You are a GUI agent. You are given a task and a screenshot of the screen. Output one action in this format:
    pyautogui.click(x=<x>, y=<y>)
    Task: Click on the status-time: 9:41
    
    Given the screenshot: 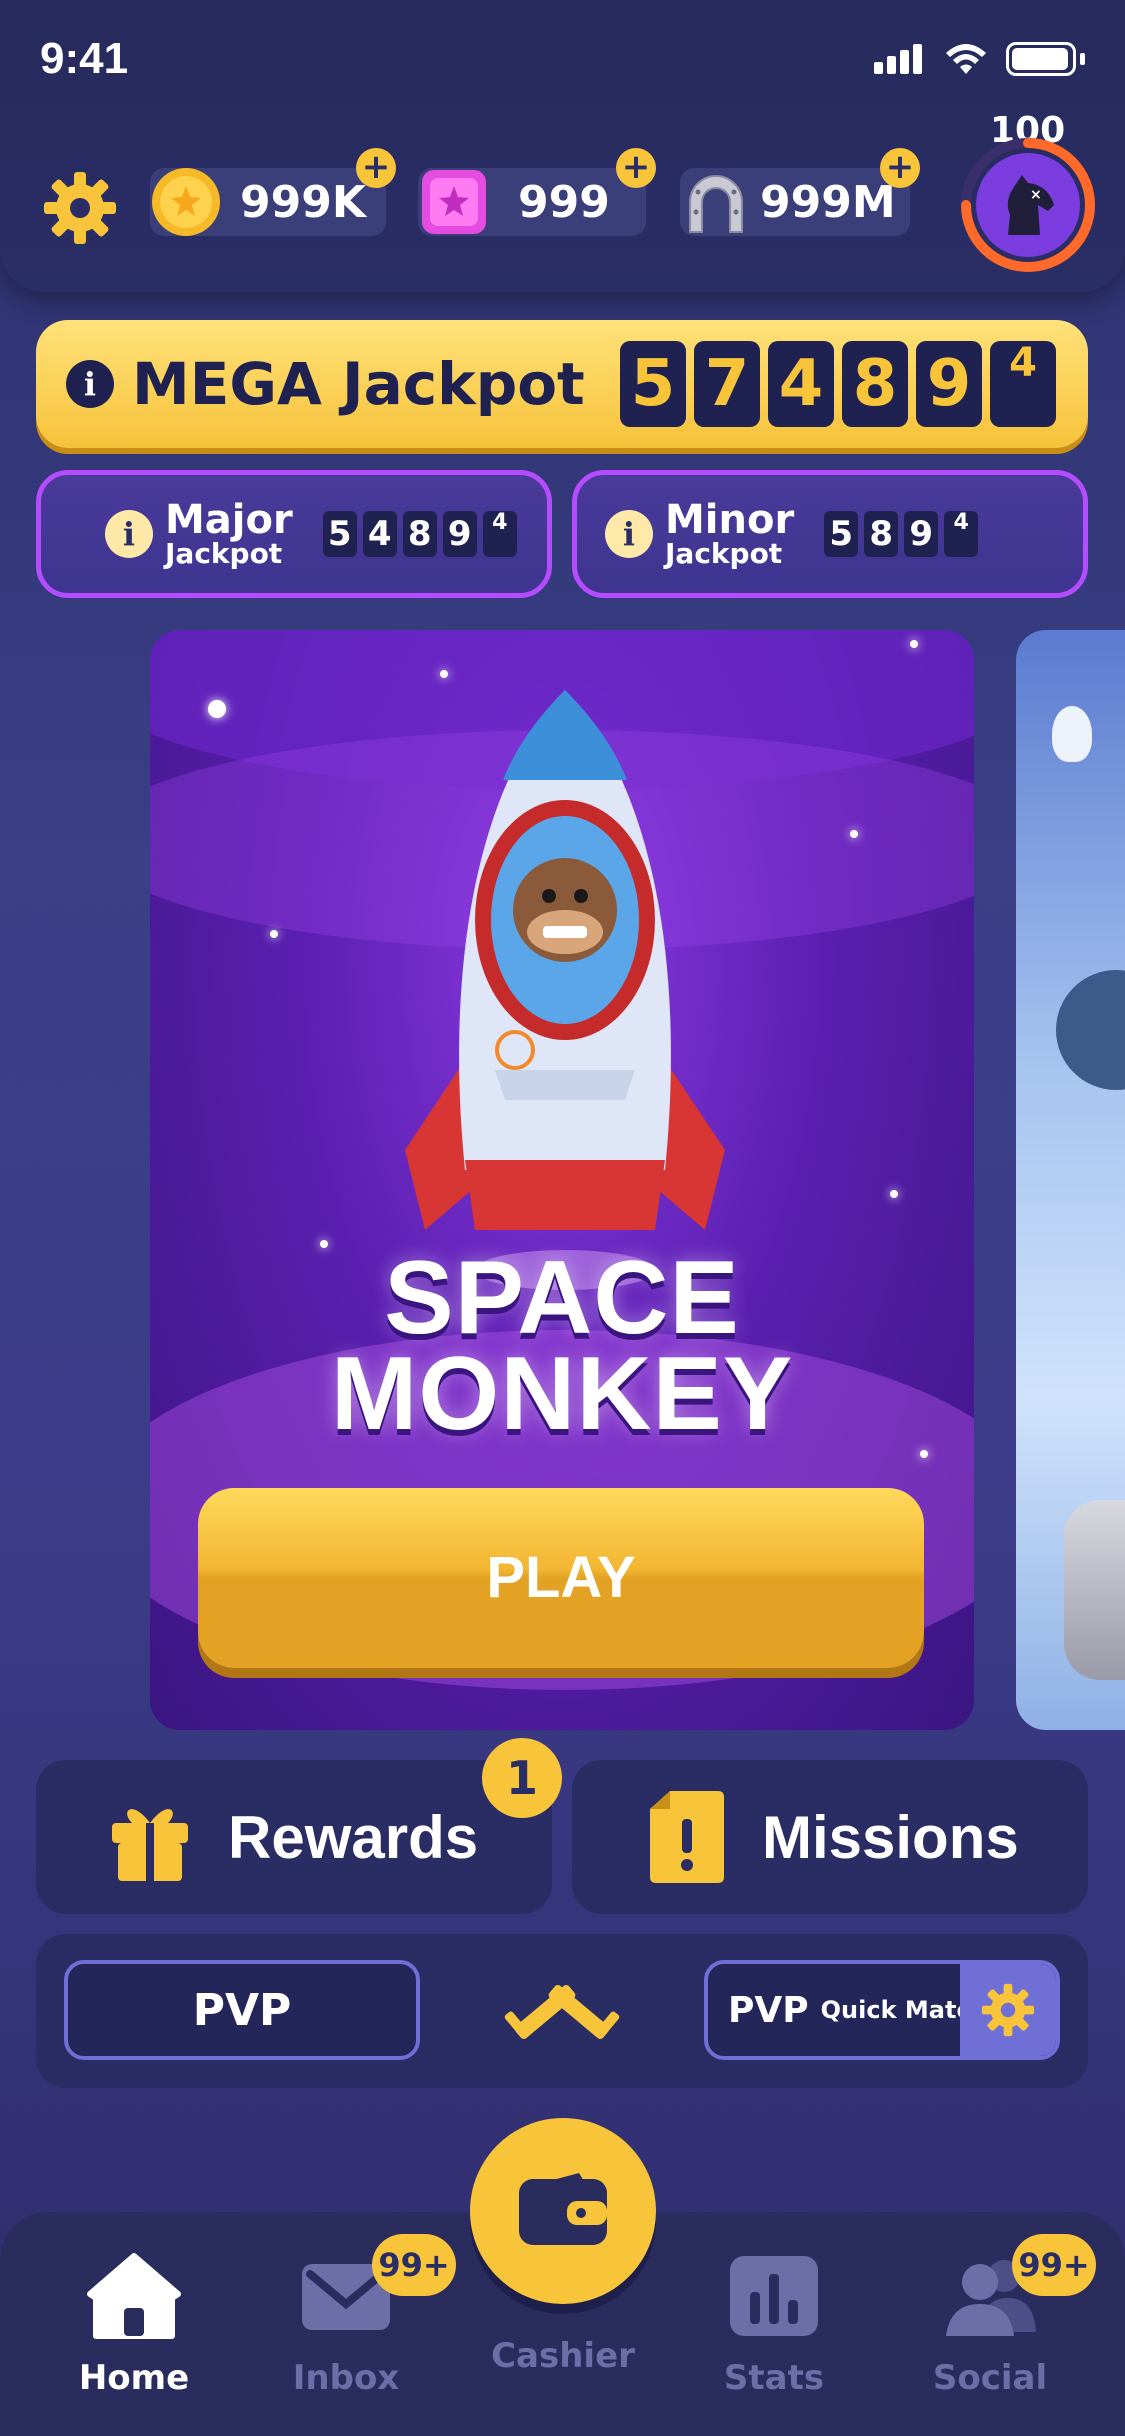 What is the action you would take?
    pyautogui.click(x=84, y=58)
    